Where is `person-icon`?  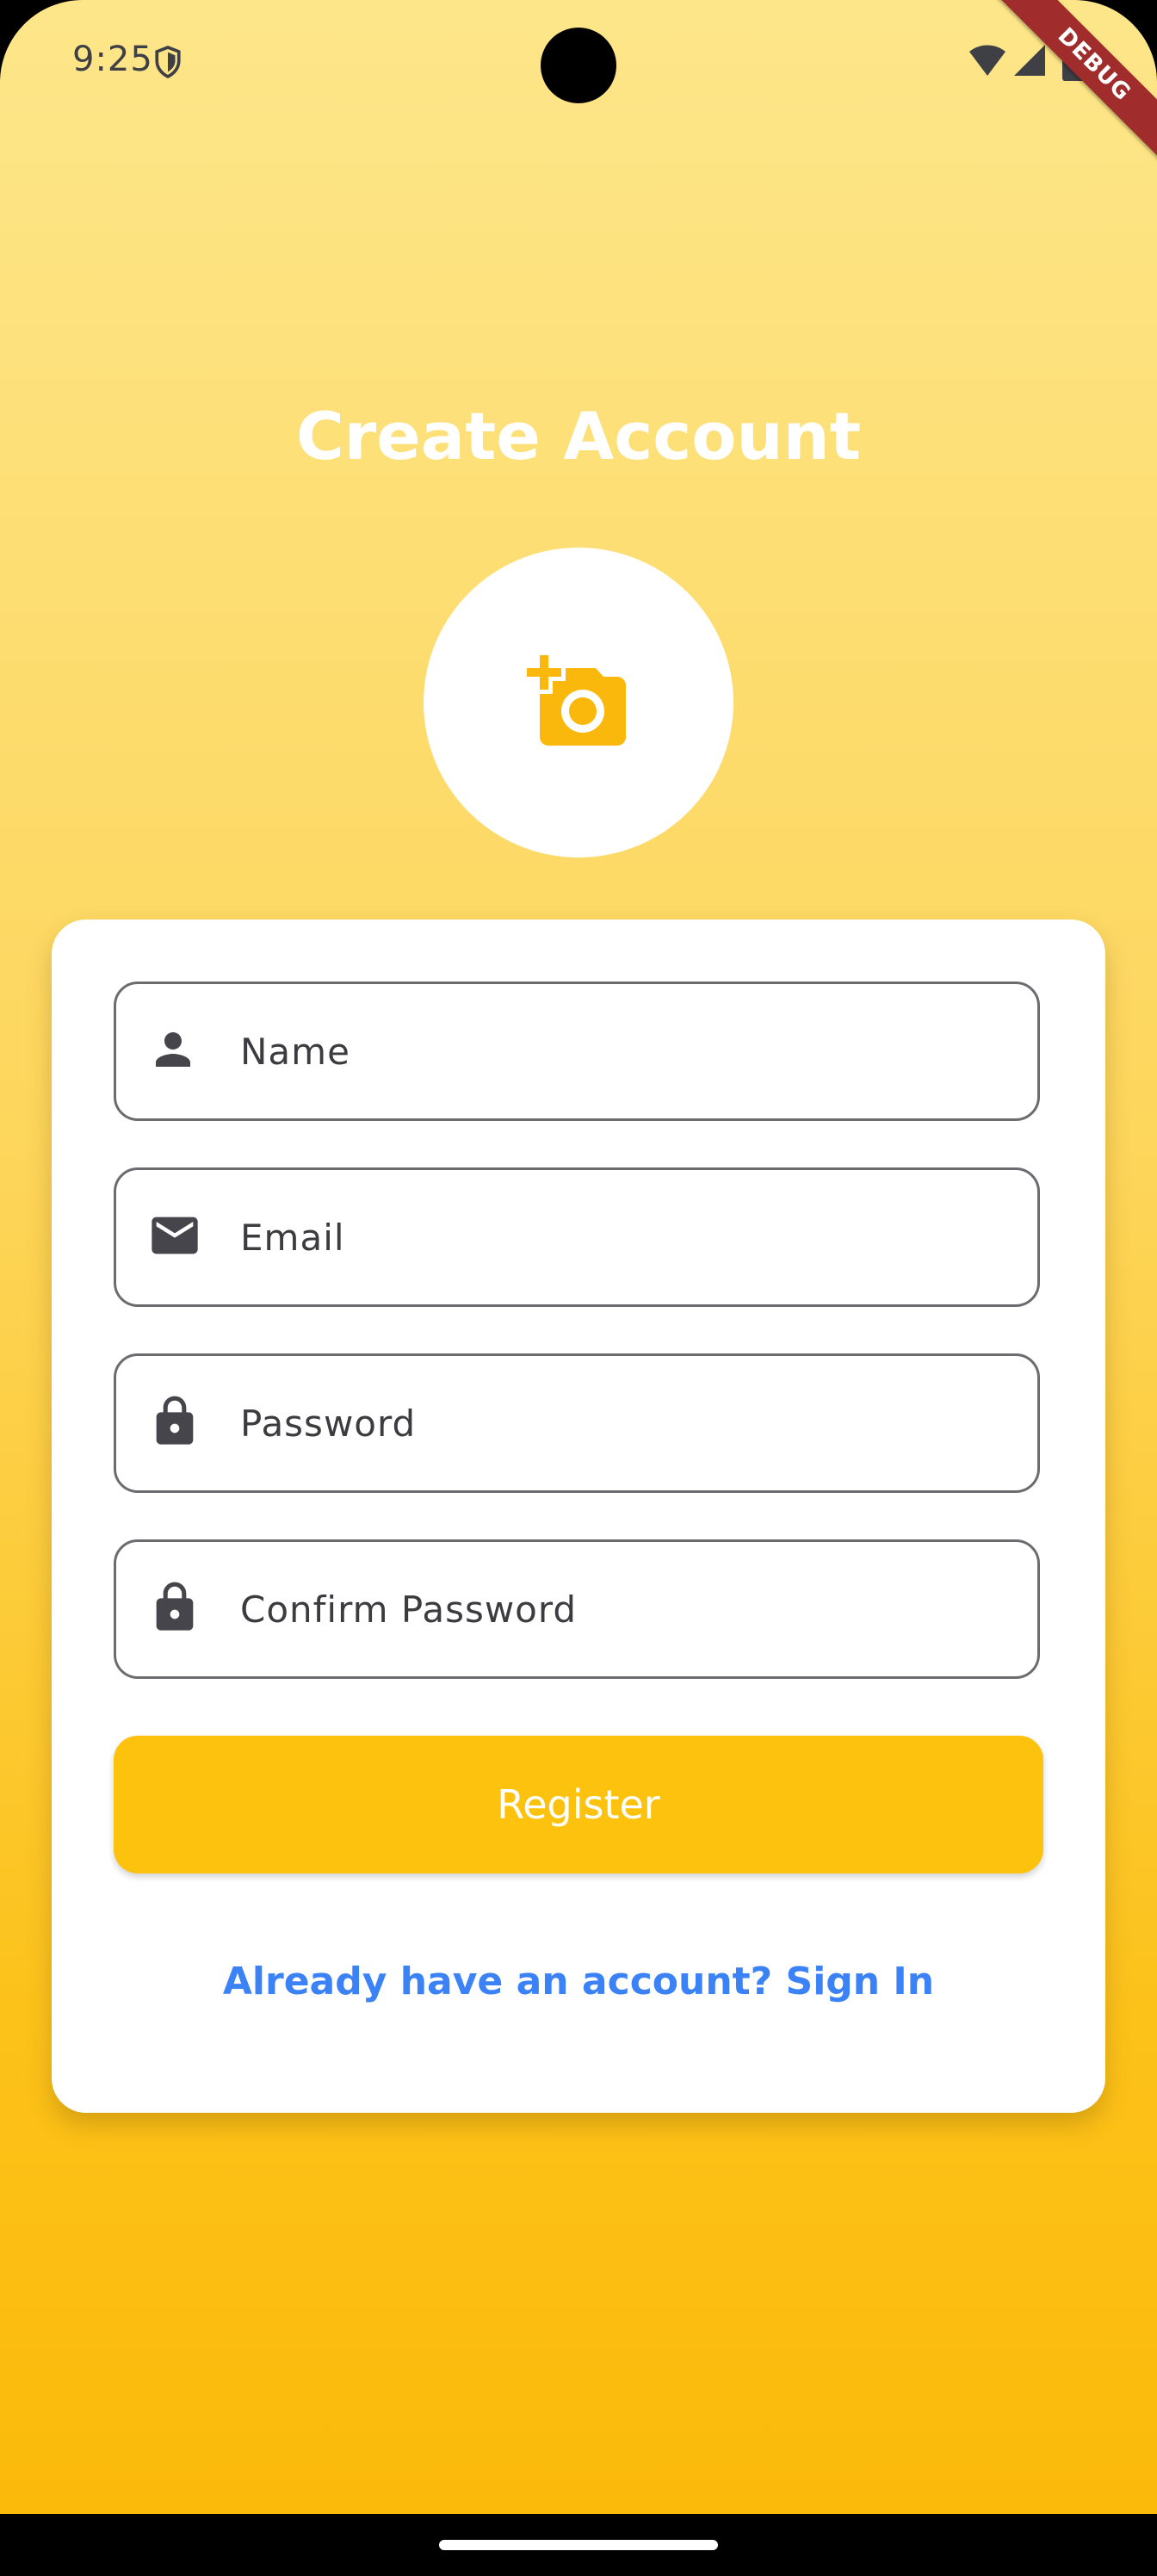 person-icon is located at coordinates (173, 1051).